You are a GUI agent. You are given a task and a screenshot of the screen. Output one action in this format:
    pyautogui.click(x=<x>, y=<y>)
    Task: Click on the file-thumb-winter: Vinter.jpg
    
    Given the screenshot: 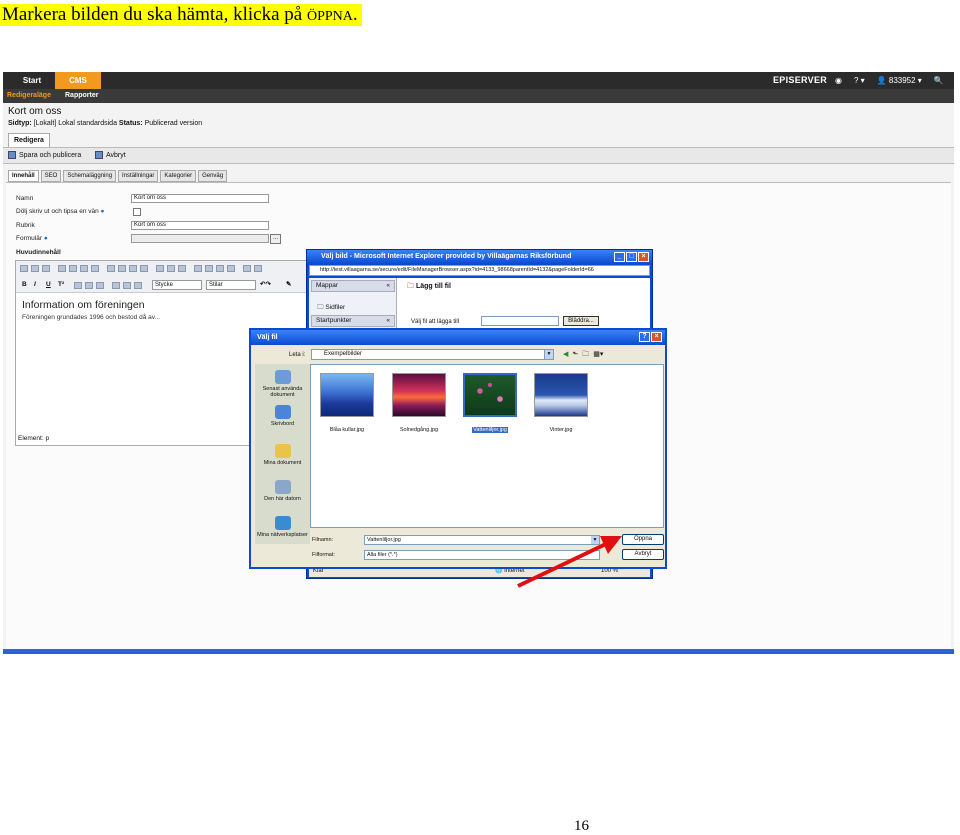 What is the action you would take?
    pyautogui.click(x=561, y=403)
    